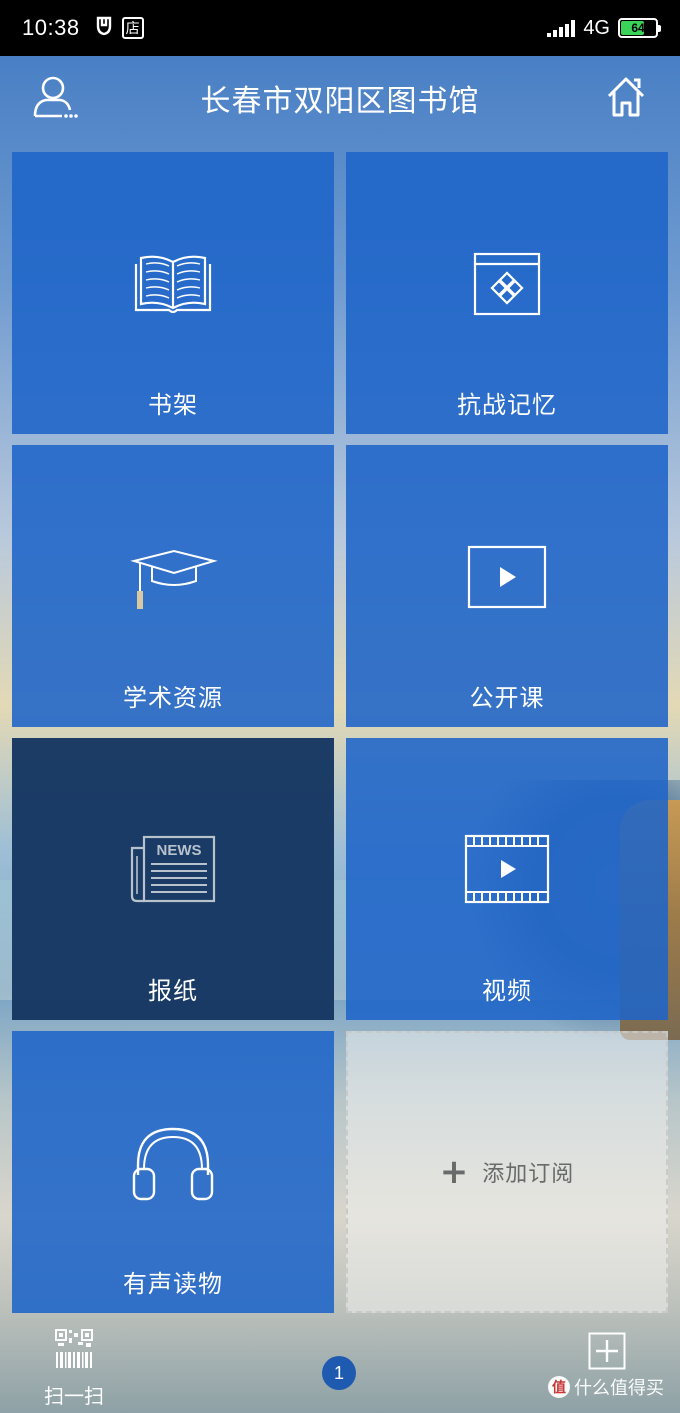 This screenshot has height=1413, width=680. I want to click on tile-label: 视频, so click(507, 991).